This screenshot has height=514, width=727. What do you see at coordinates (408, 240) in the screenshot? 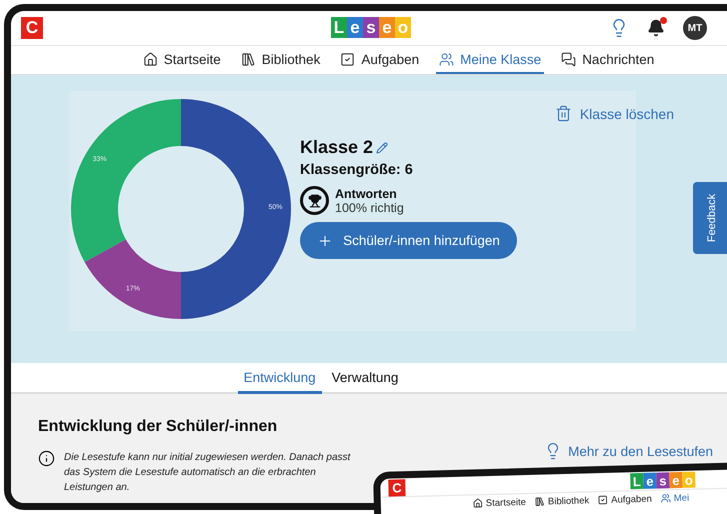
I see `add-students-button: Schüler/-innen hinzufügen` at bounding box center [408, 240].